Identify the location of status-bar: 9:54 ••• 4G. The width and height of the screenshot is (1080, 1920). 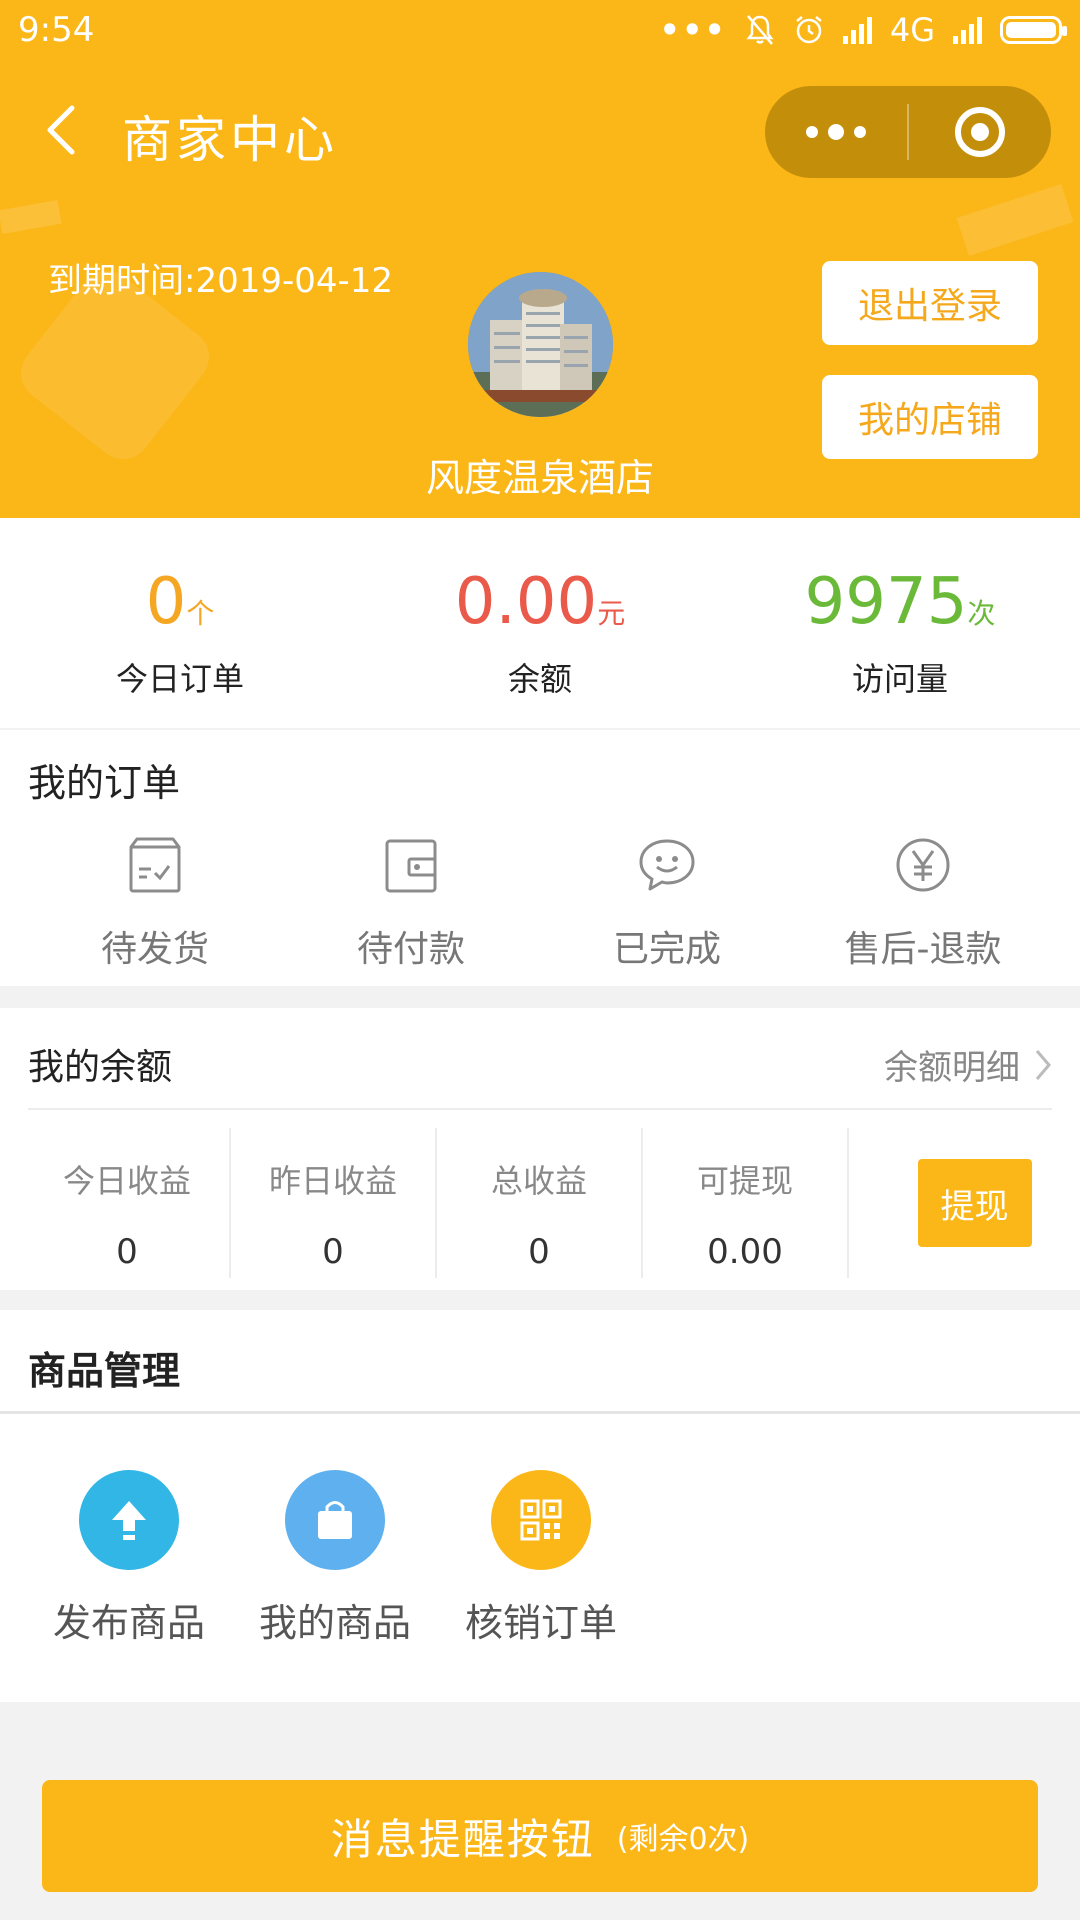
(540, 31).